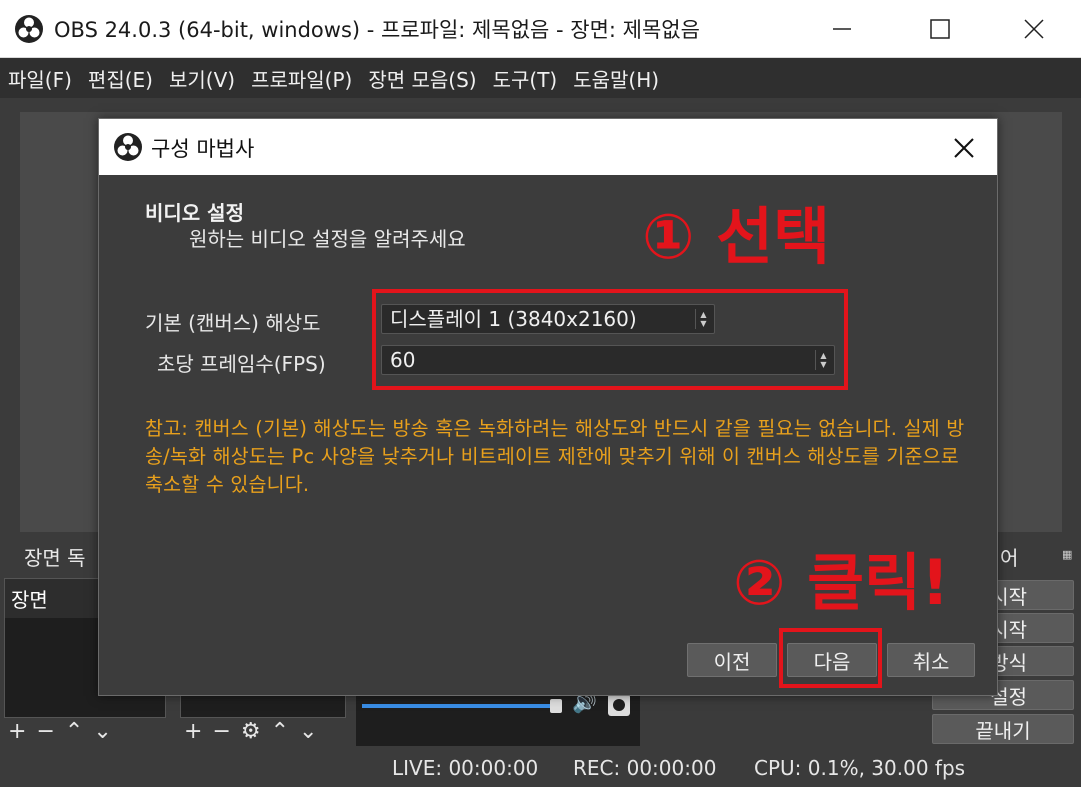 The image size is (1081, 787). Describe the element at coordinates (1067, 554) in the screenshot. I see `dock-float-icon: ▦` at that location.